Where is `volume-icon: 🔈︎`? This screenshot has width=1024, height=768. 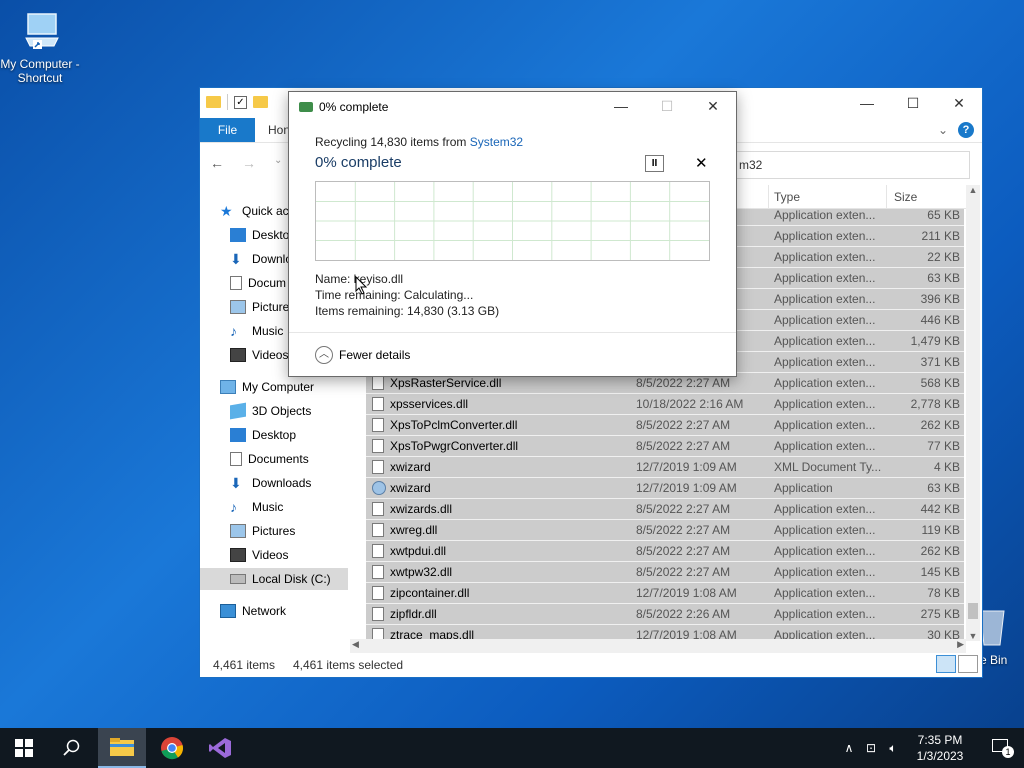
volume-icon: 🔈︎ is located at coordinates (893, 748).